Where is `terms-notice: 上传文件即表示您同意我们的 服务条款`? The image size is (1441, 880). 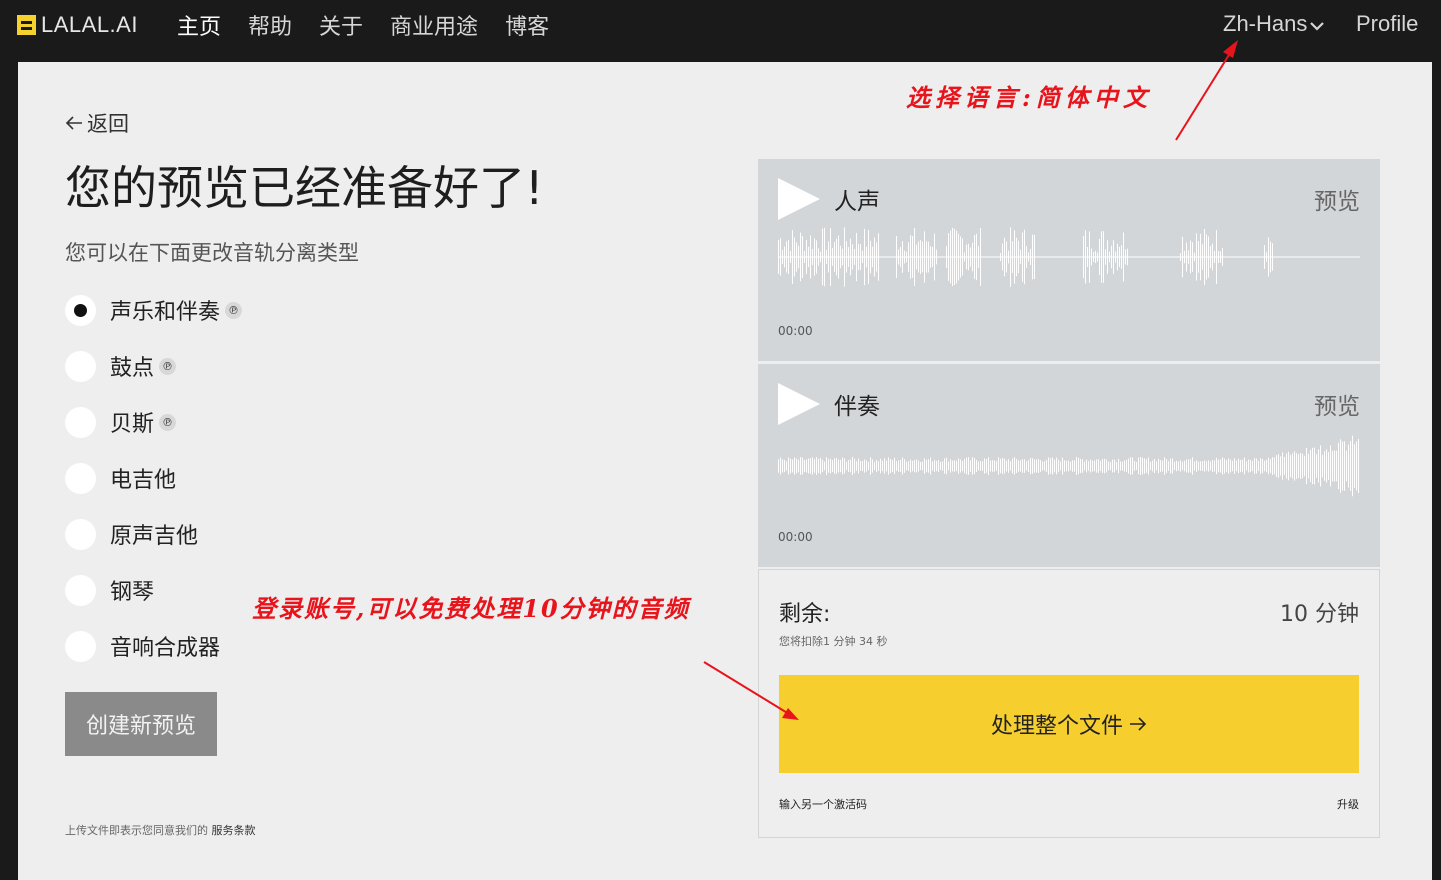 terms-notice: 上传文件即表示您同意我们的 服务条款 is located at coordinates (160, 830).